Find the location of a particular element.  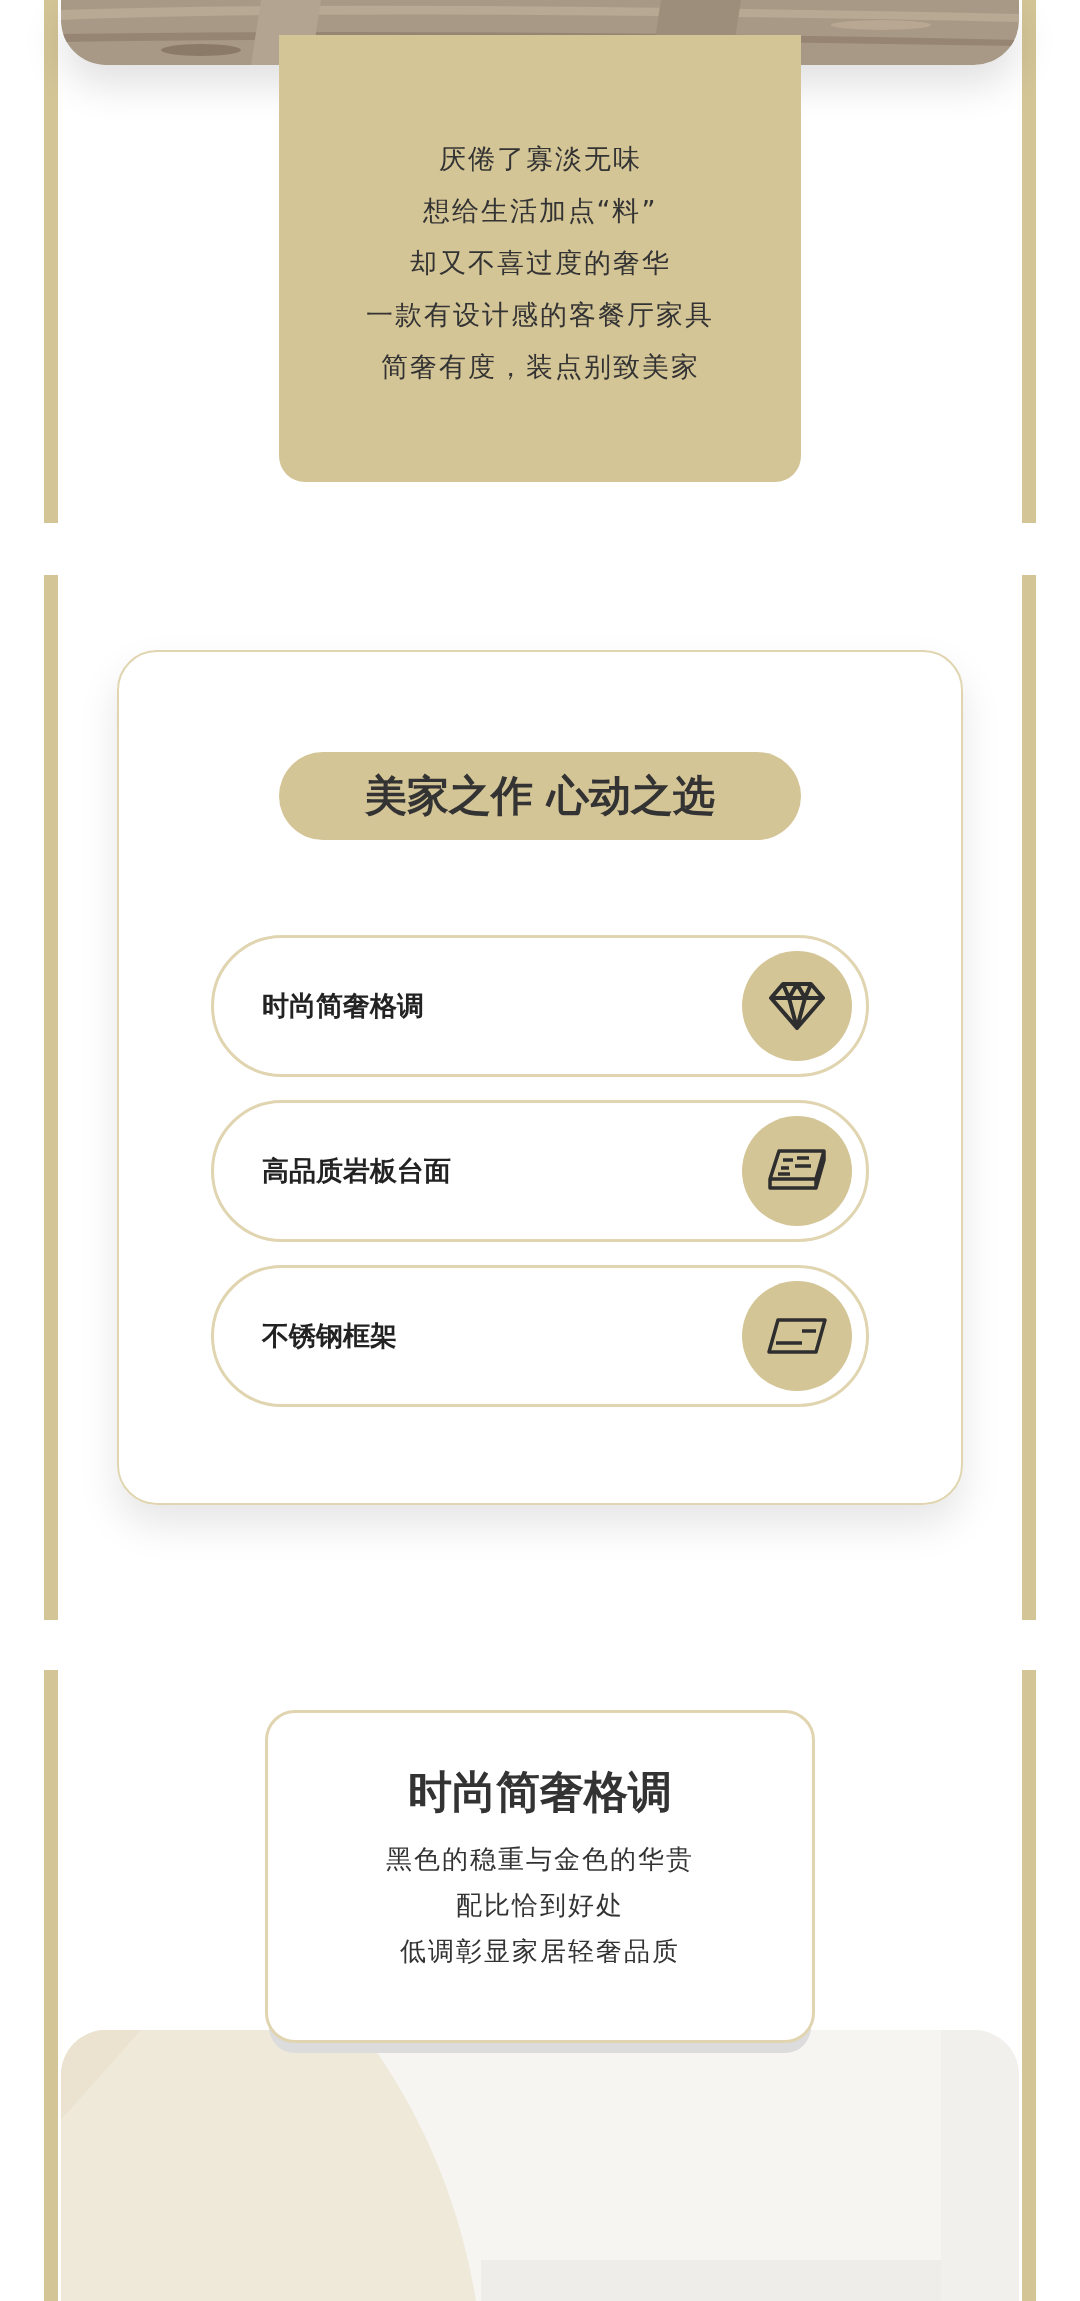

feature-title: 时尚简奢格调 is located at coordinates (540, 1792).